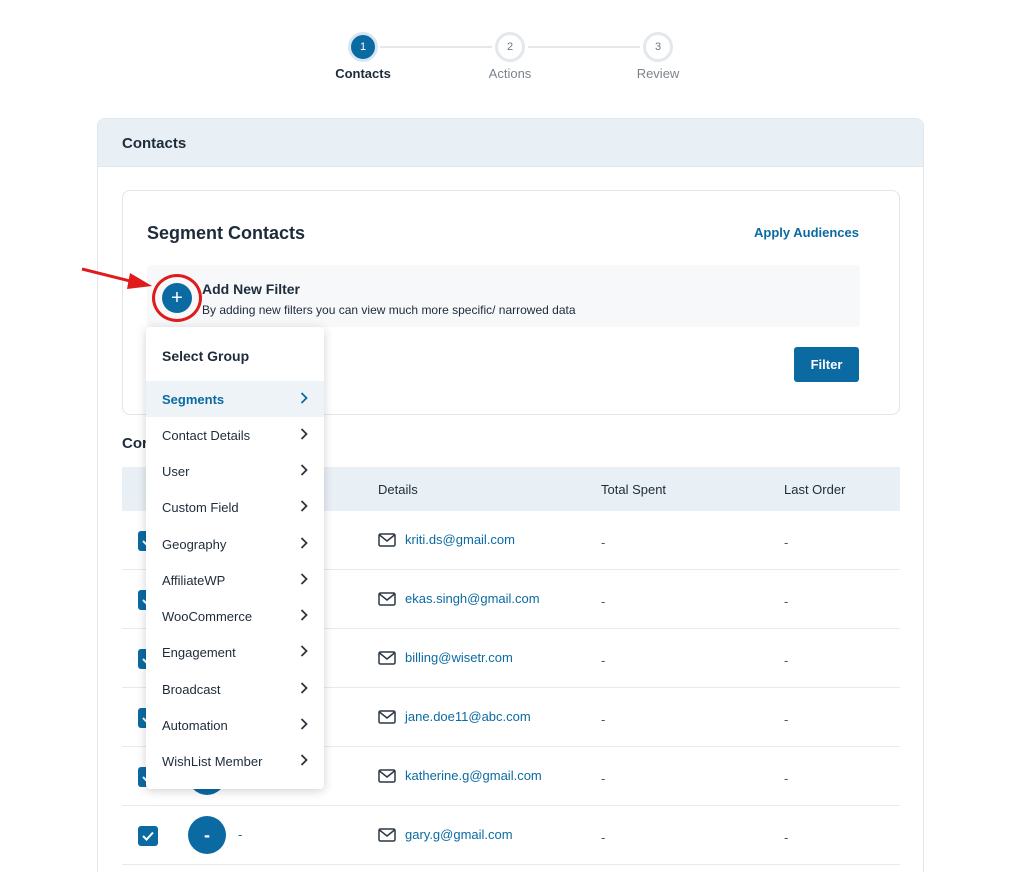 The height and width of the screenshot is (872, 1024). Describe the element at coordinates (398, 489) in the screenshot. I see `column-details: Details` at that location.